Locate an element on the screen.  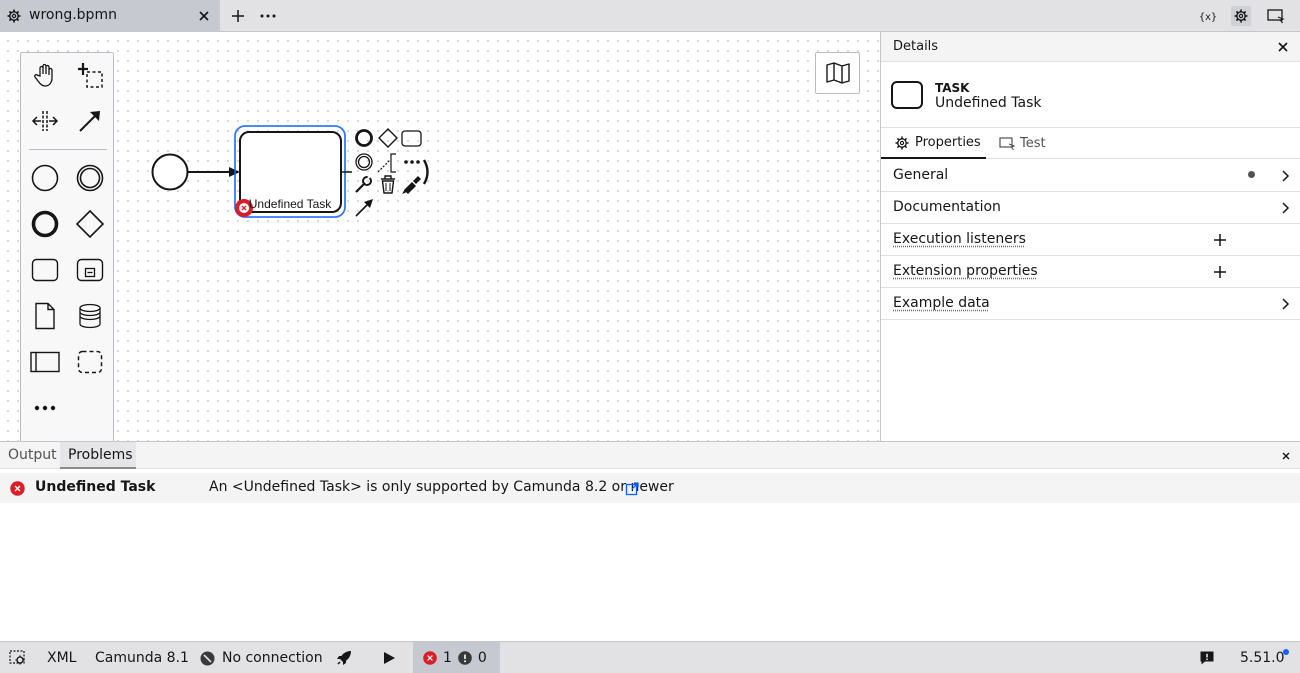
color-picker-icon is located at coordinates (411, 185).